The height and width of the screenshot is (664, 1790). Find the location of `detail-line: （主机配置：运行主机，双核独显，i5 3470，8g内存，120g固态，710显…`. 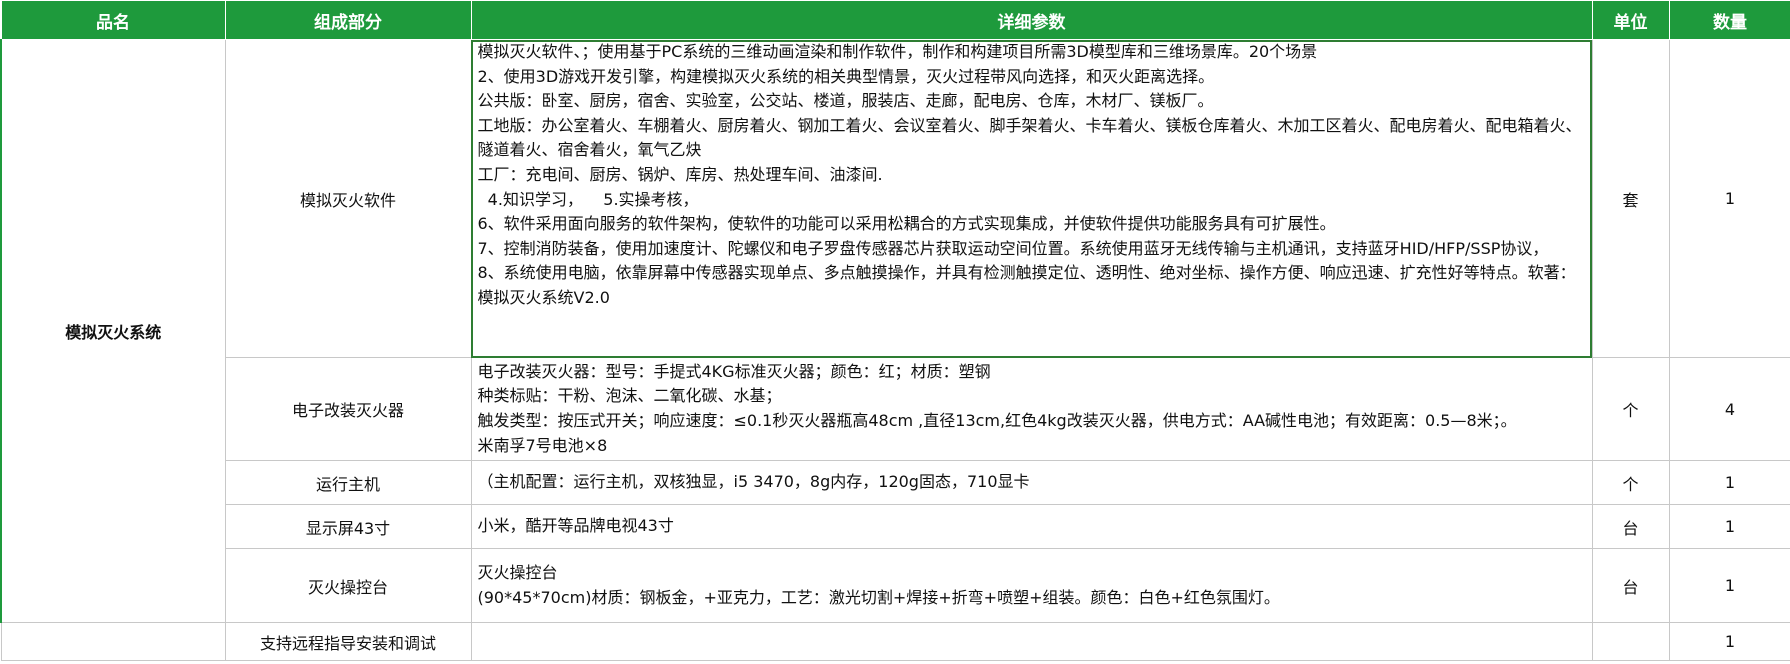

detail-line: （主机配置：运行主机，双核独显，i5 3470，8g内存，120g固态，710显… is located at coordinates (753, 482).